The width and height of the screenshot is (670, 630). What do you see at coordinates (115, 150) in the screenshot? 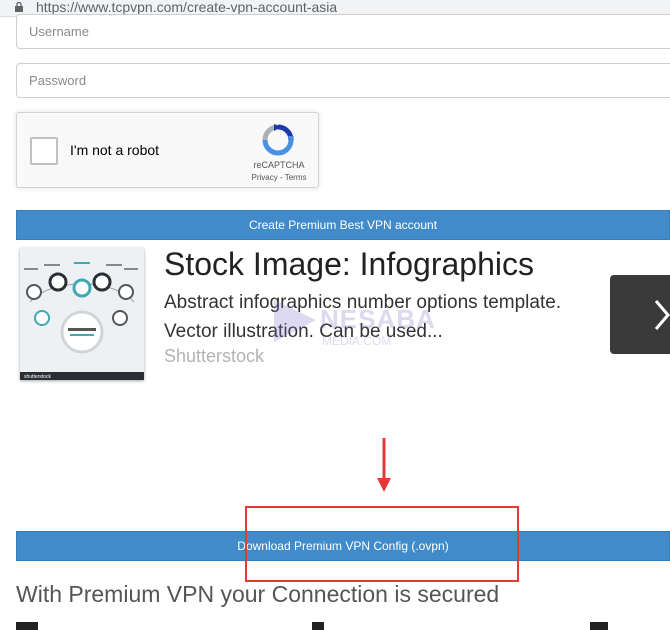
I see `recaptcha-label: I'm not a robot` at bounding box center [115, 150].